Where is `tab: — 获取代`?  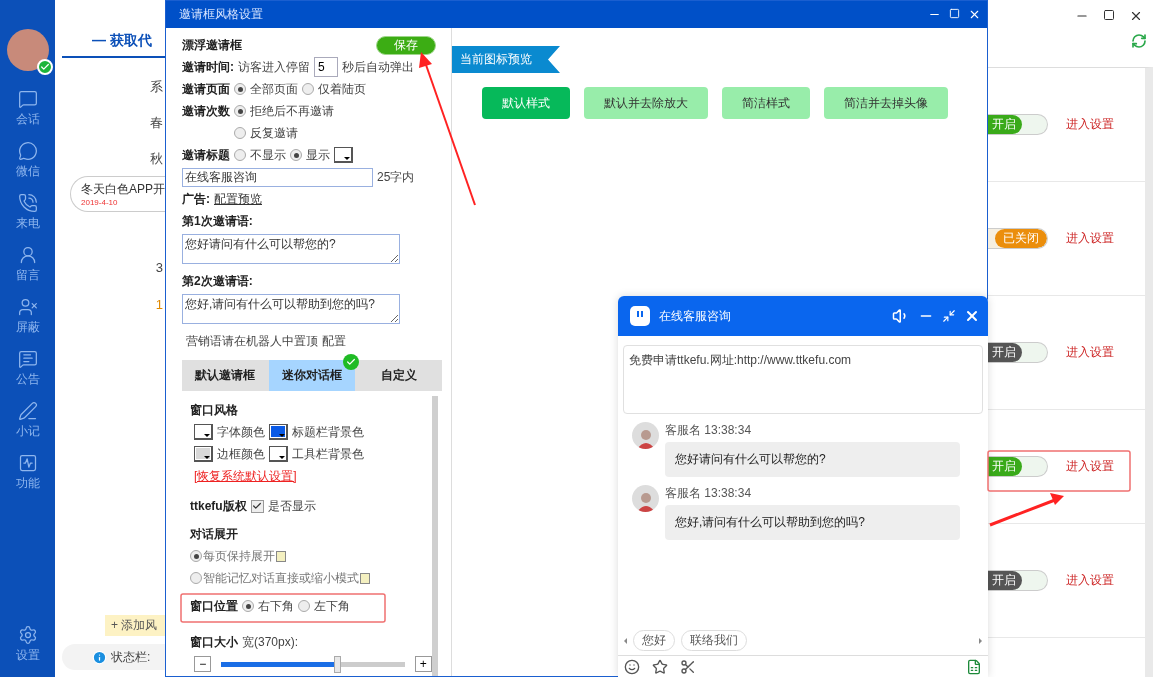
tab: — 获取代 is located at coordinates (128, 41).